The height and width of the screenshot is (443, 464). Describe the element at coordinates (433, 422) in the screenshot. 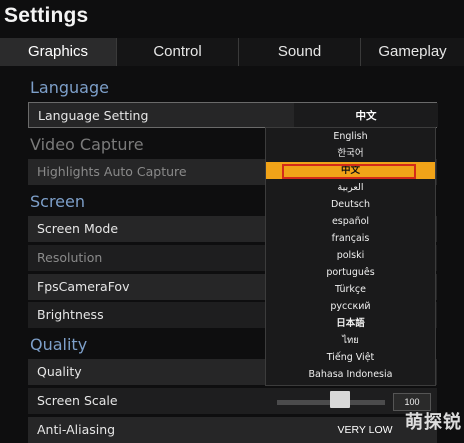

I see `watermark: 萌探锐` at that location.